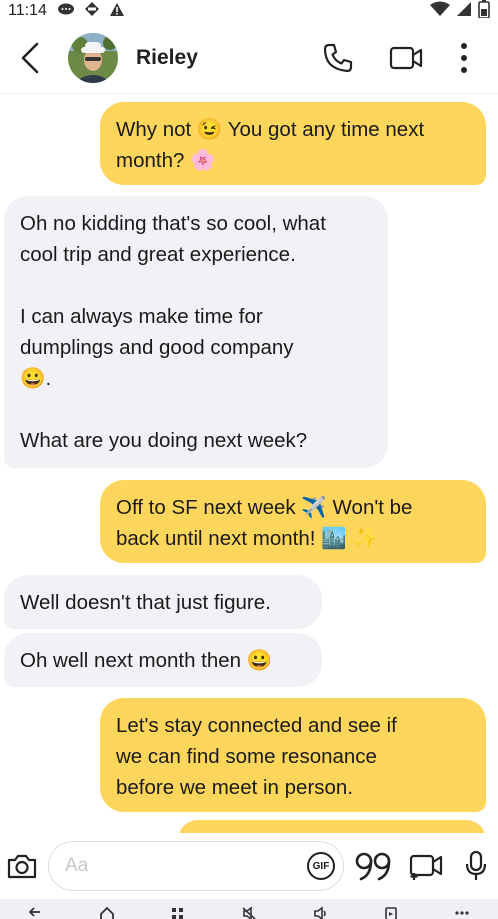  Describe the element at coordinates (249, 912) in the screenshot. I see `mute-nav-icon` at that location.